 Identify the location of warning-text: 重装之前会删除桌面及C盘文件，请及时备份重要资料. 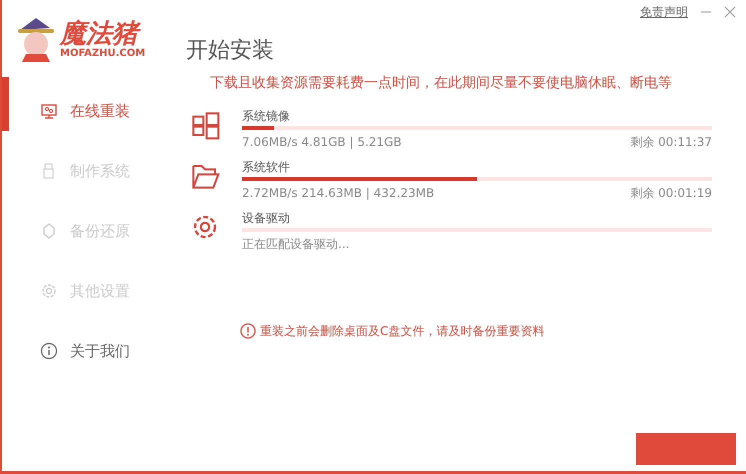
(402, 331).